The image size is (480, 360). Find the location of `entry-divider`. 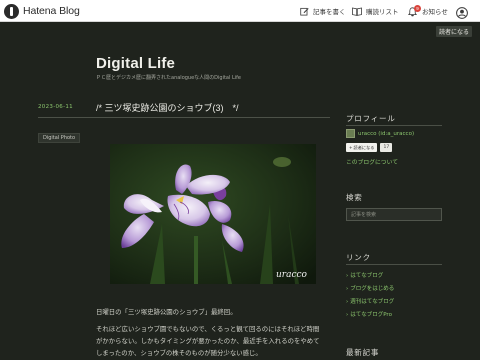

entry-divider is located at coordinates (184, 117).